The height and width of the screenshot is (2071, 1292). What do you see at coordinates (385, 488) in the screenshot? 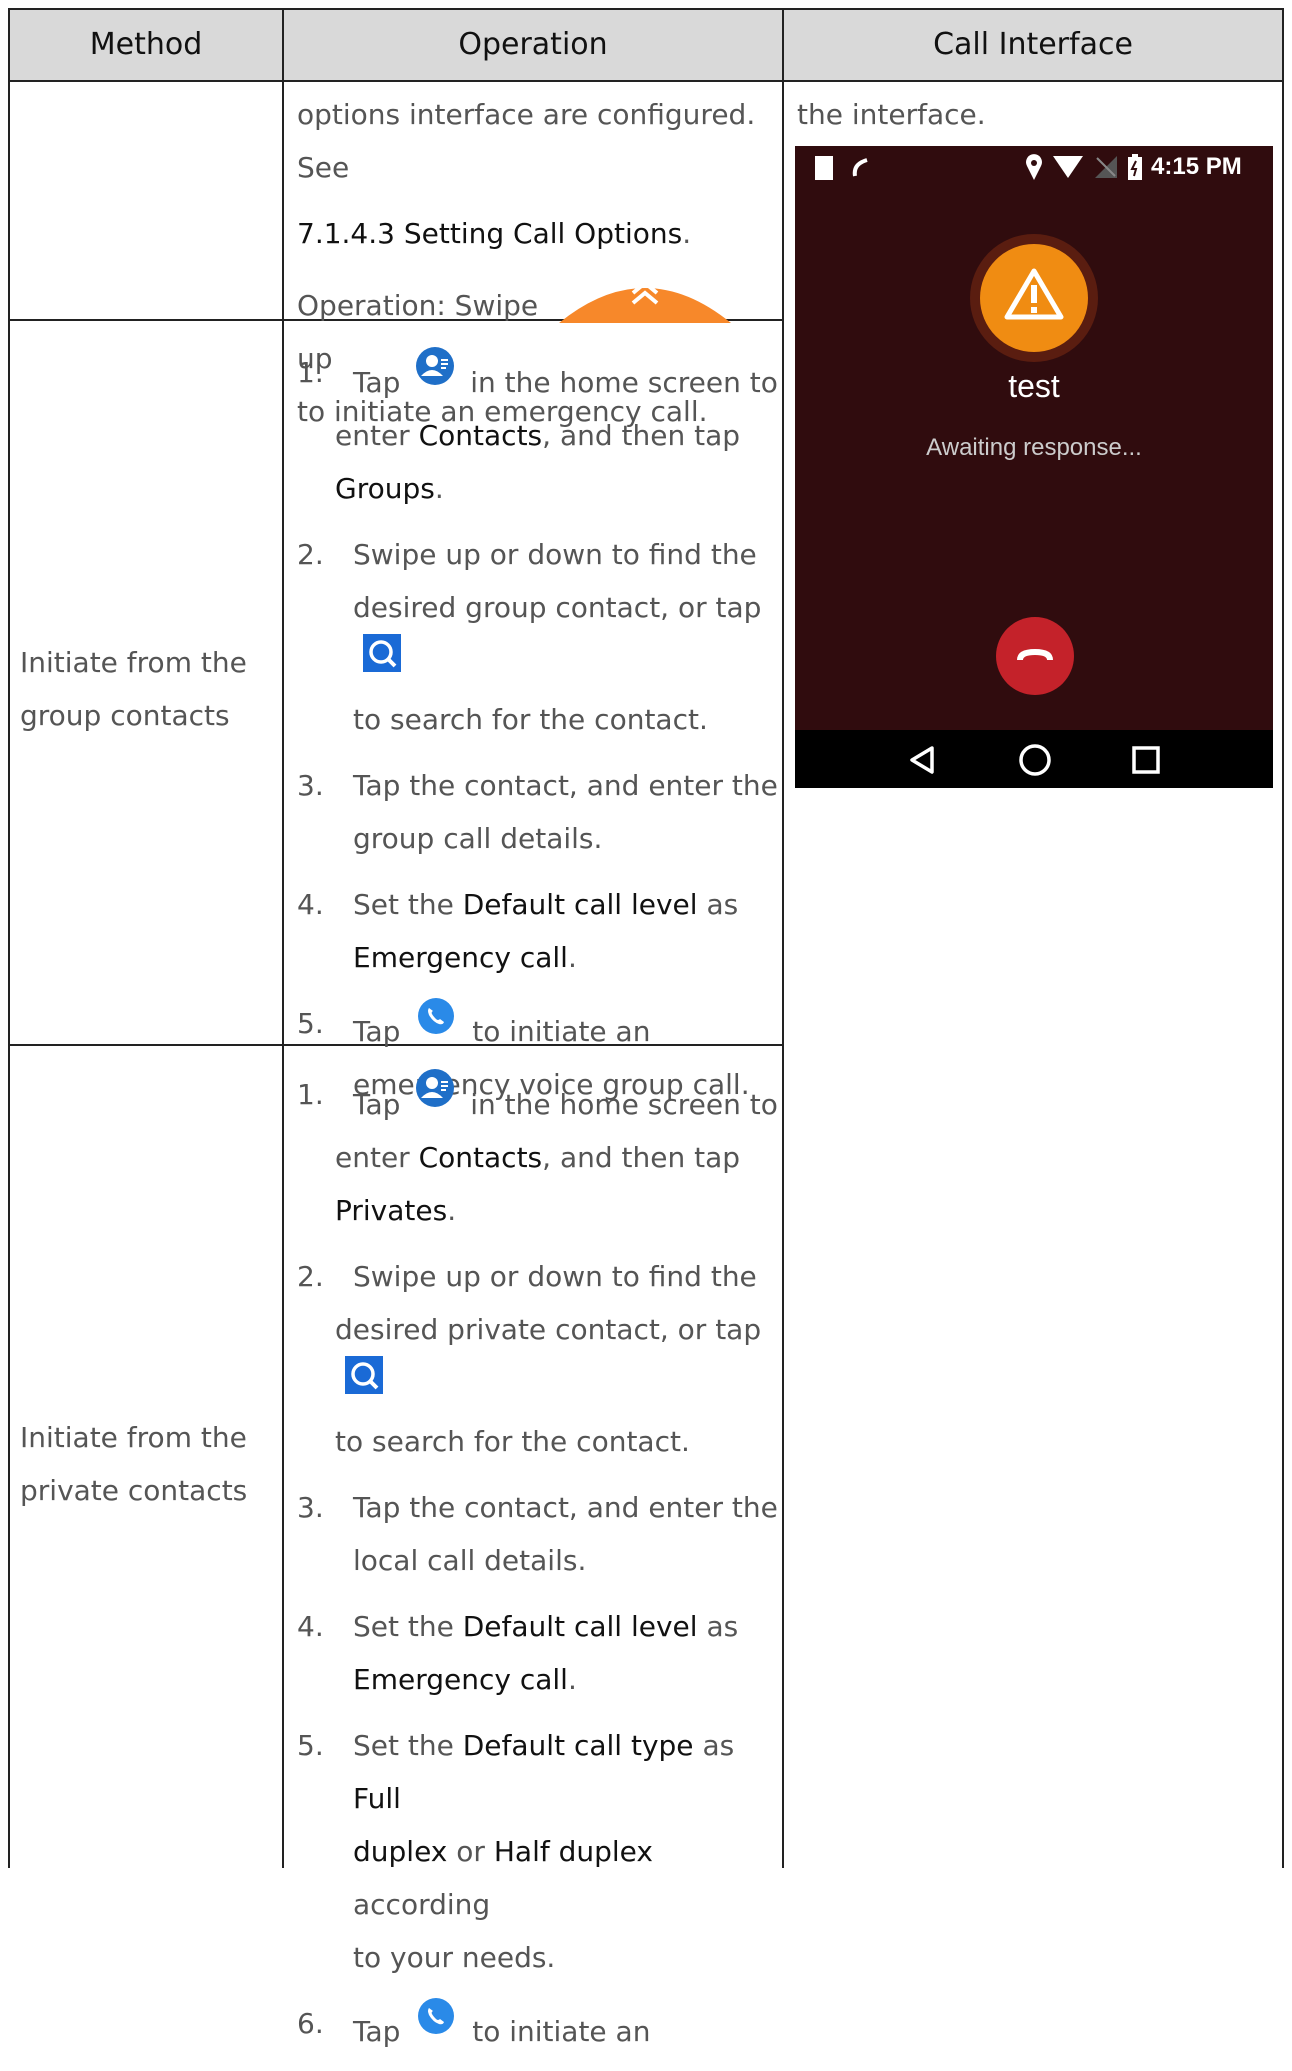
I see `groups-label: Groups` at bounding box center [385, 488].